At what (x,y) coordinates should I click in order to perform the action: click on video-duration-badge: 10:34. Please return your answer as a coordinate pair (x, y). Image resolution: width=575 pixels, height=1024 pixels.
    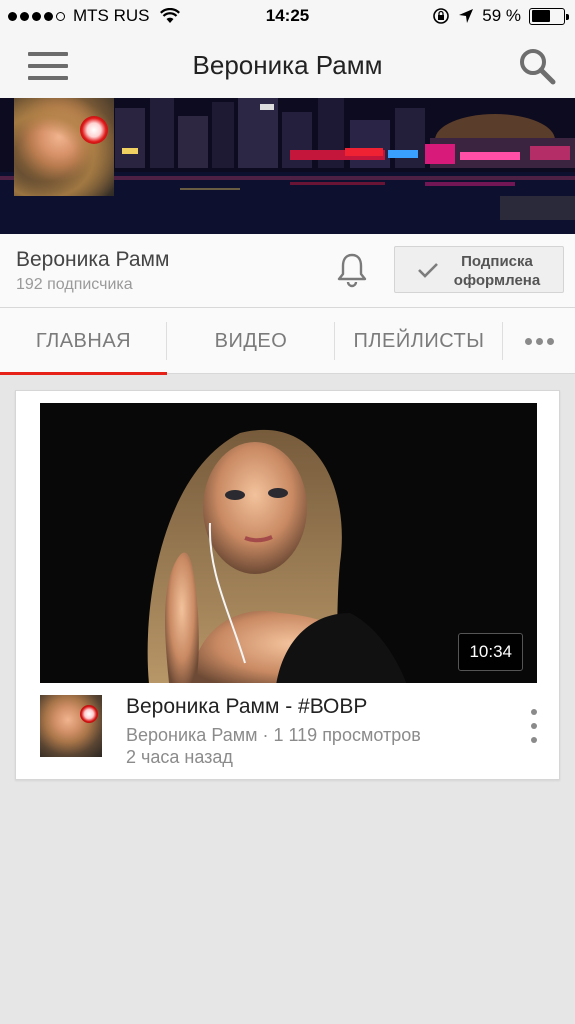
    Looking at the image, I should click on (490, 652).